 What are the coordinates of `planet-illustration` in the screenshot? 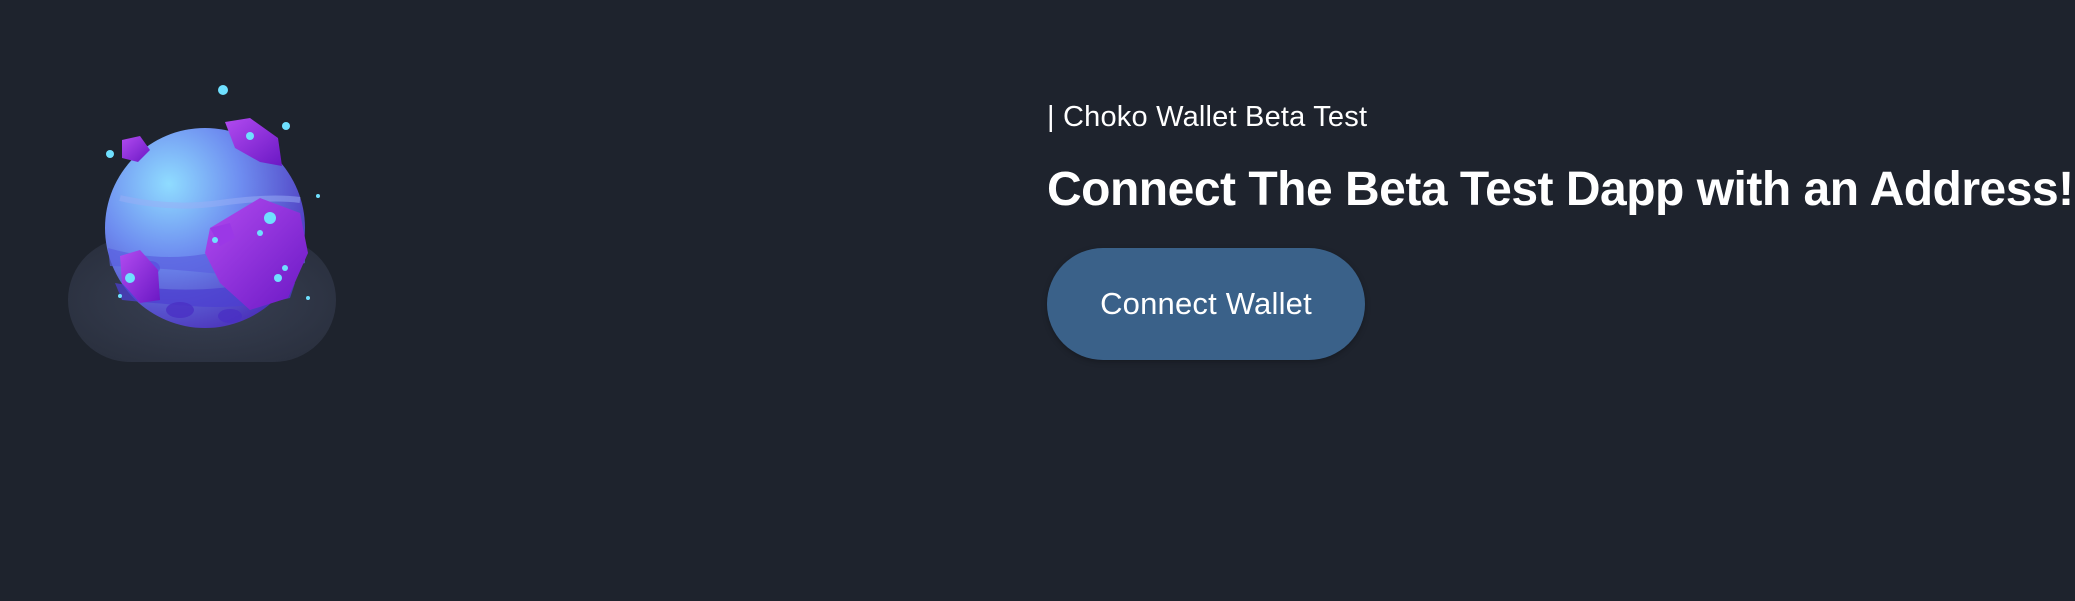 It's located at (205, 228).